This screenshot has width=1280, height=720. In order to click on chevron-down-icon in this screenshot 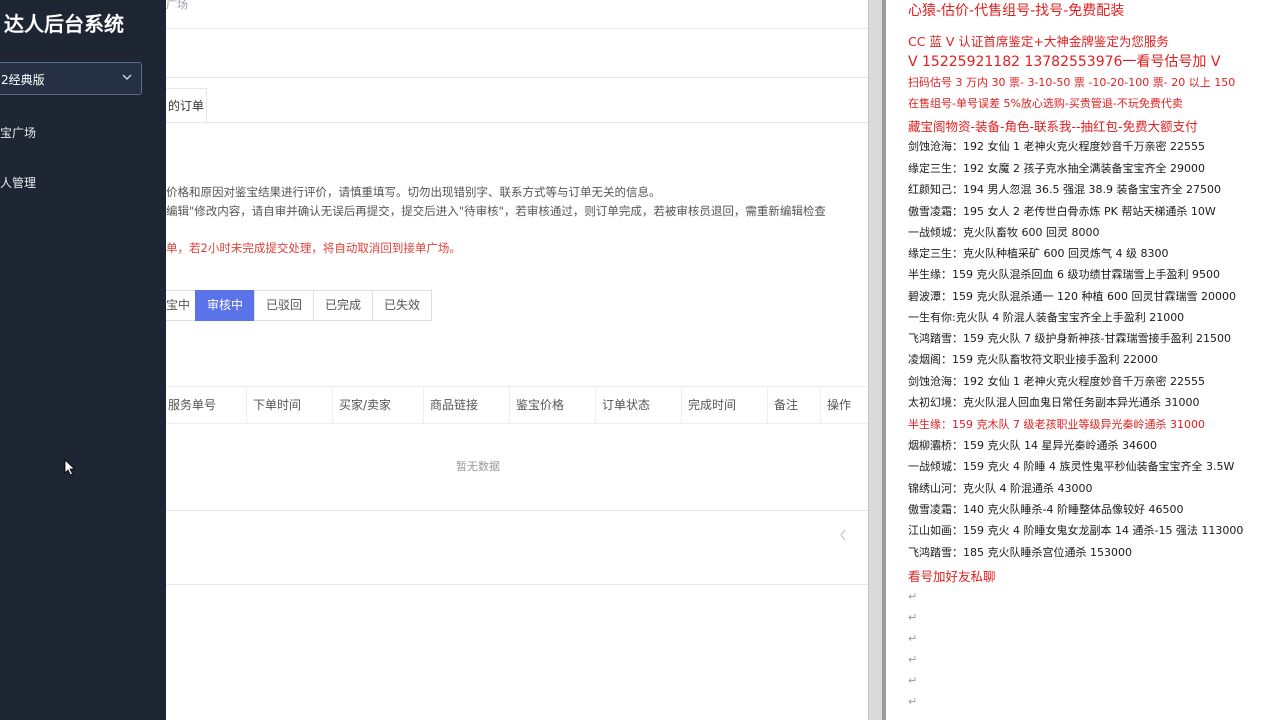, I will do `click(127, 77)`.